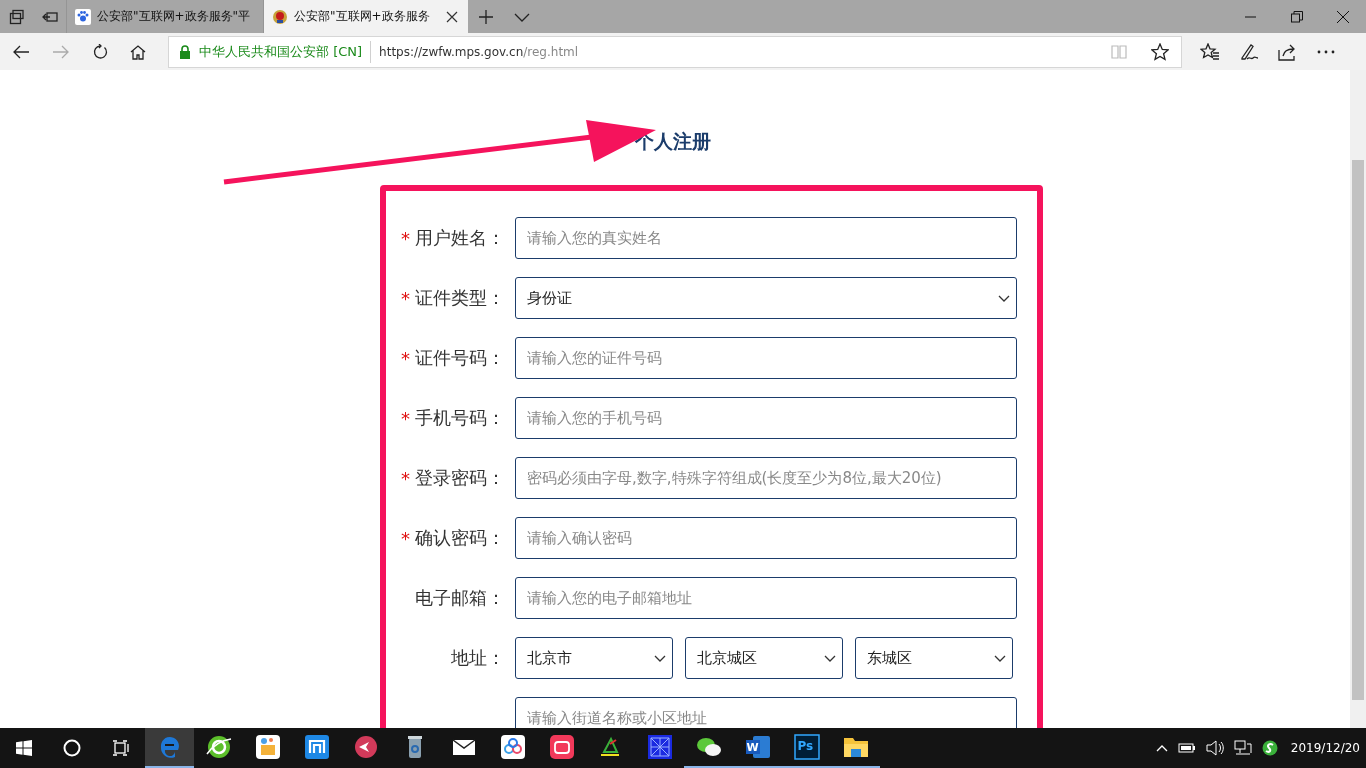 The width and height of the screenshot is (1366, 768). What do you see at coordinates (766, 418) in the screenshot?
I see `input-field: 请输入您的手机号码` at bounding box center [766, 418].